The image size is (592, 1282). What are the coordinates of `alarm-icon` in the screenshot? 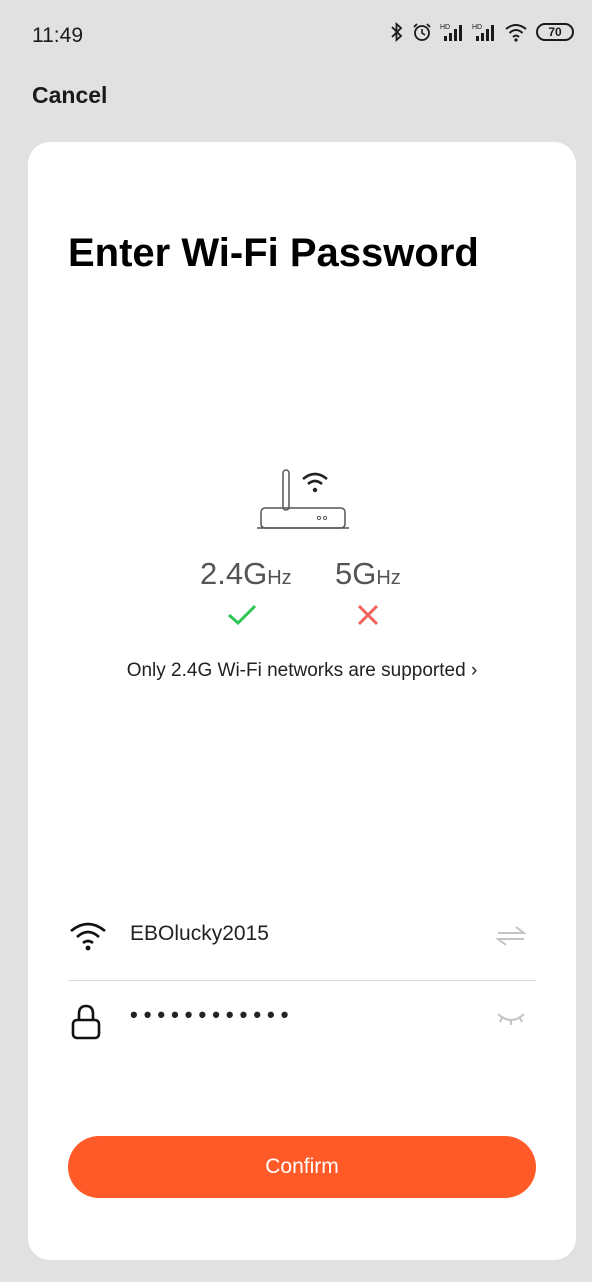 It's located at (422, 32).